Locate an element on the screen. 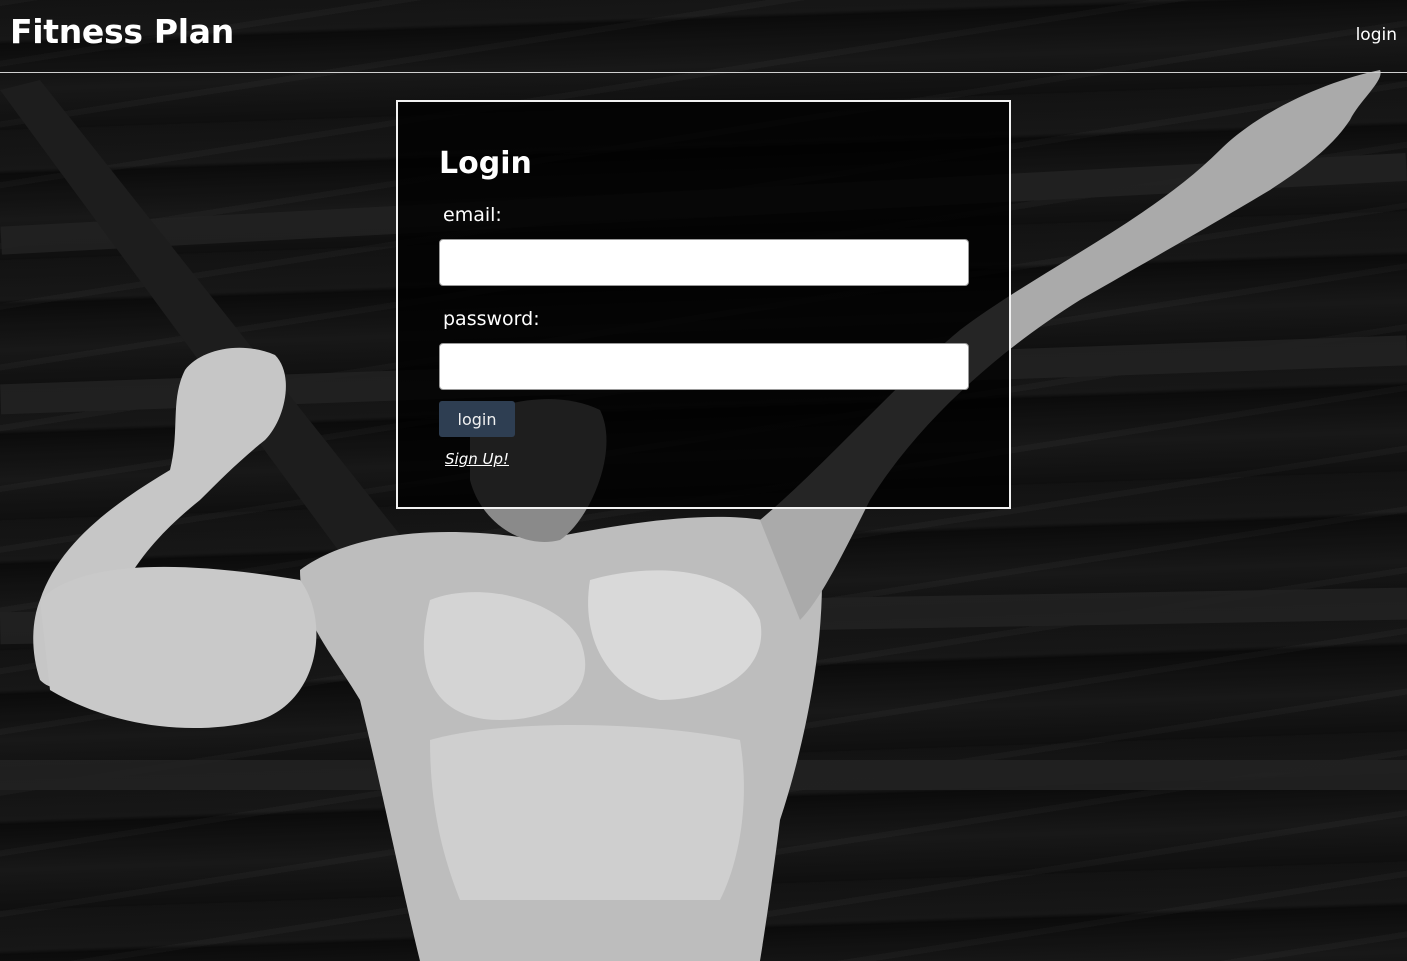 The width and height of the screenshot is (1407, 961). nav-login-link: login is located at coordinates (1376, 35).